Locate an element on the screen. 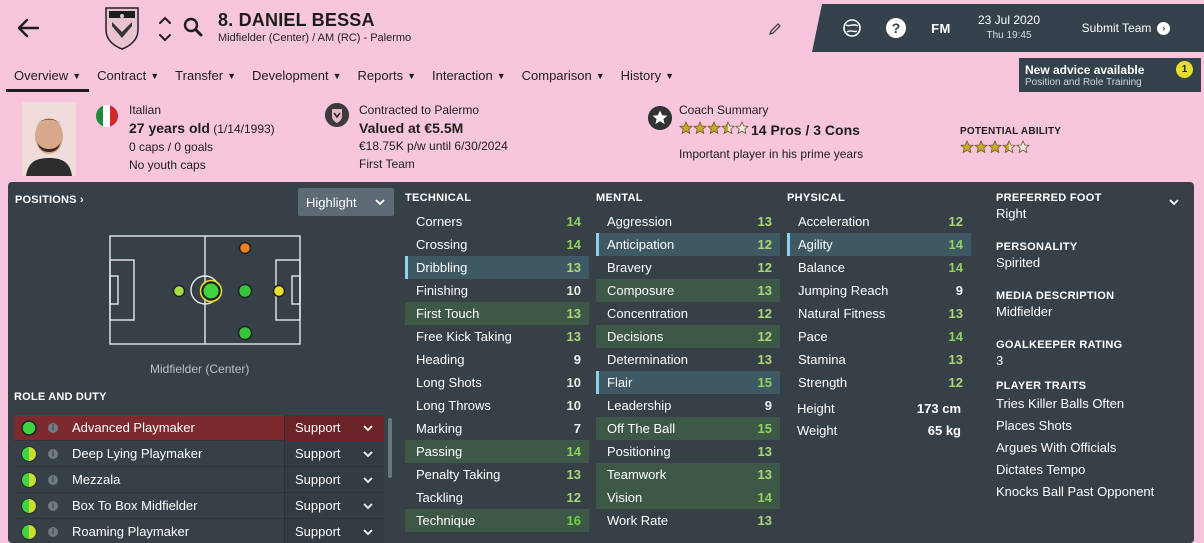 This screenshot has height=543, width=1204. tab-label: Development is located at coordinates (290, 75).